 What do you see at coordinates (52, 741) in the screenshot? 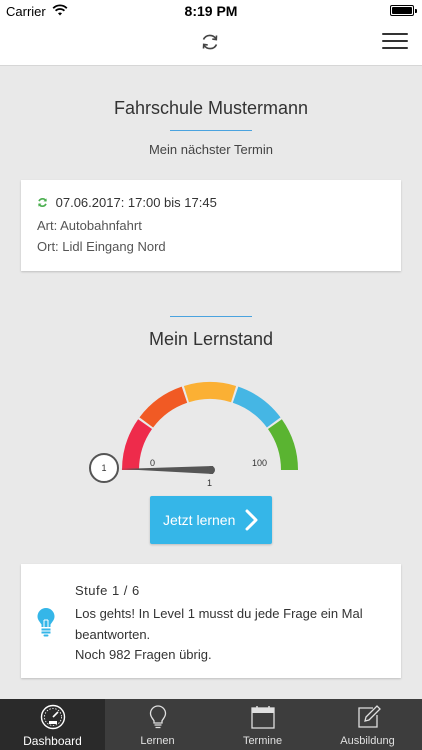
I see `tab-dashboard-label: Dashboard` at bounding box center [52, 741].